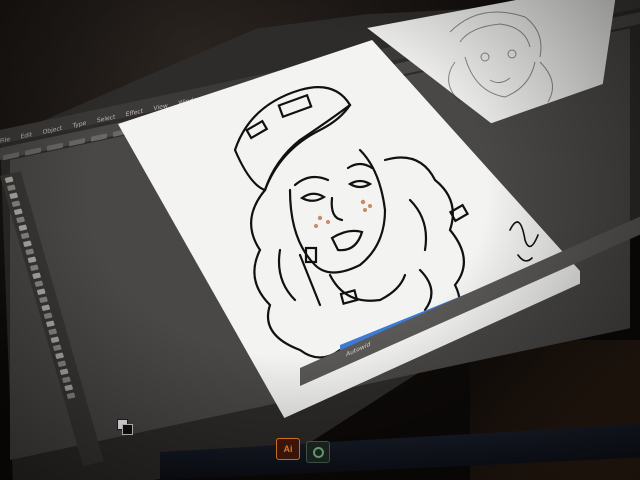 Image resolution: width=640 pixels, height=480 pixels. I want to click on rectangle-tool-icon, so click(25, 236).